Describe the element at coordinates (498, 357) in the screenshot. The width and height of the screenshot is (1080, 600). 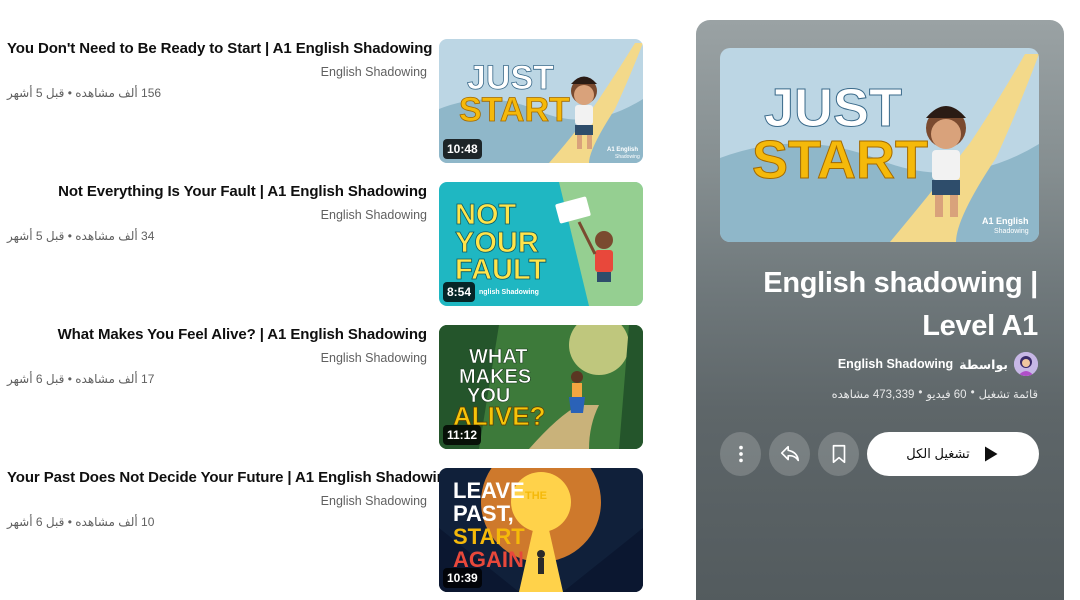
I see `thumb-text-line: WHAT` at that location.